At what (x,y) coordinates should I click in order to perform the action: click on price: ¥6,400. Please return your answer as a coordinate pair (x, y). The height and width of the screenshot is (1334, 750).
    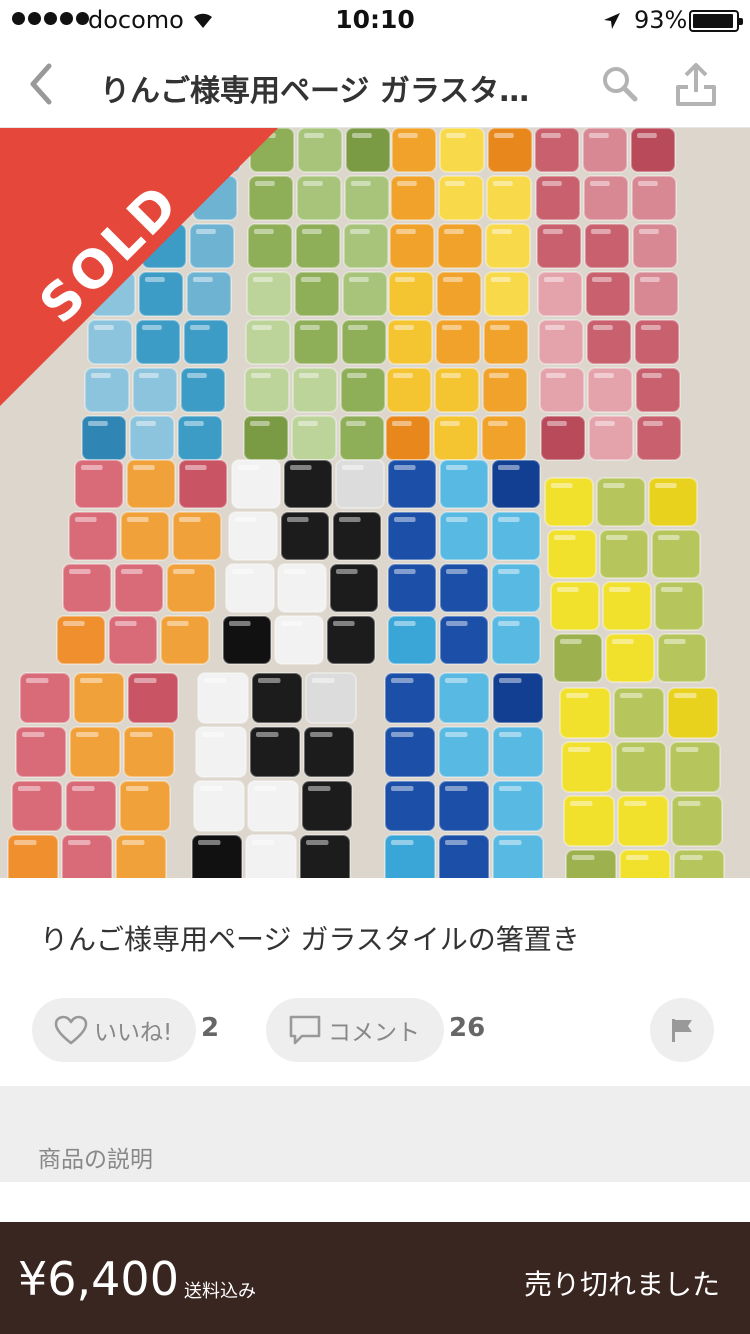
    Looking at the image, I should click on (98, 1279).